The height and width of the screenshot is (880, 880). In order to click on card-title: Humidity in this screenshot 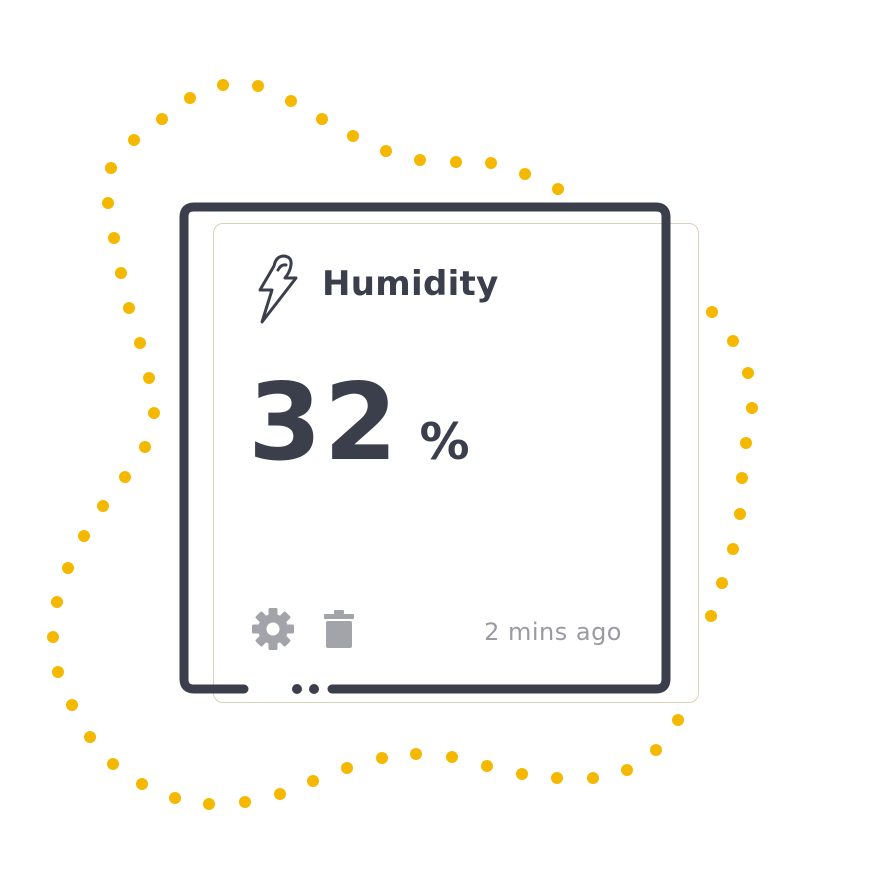, I will do `click(410, 284)`.